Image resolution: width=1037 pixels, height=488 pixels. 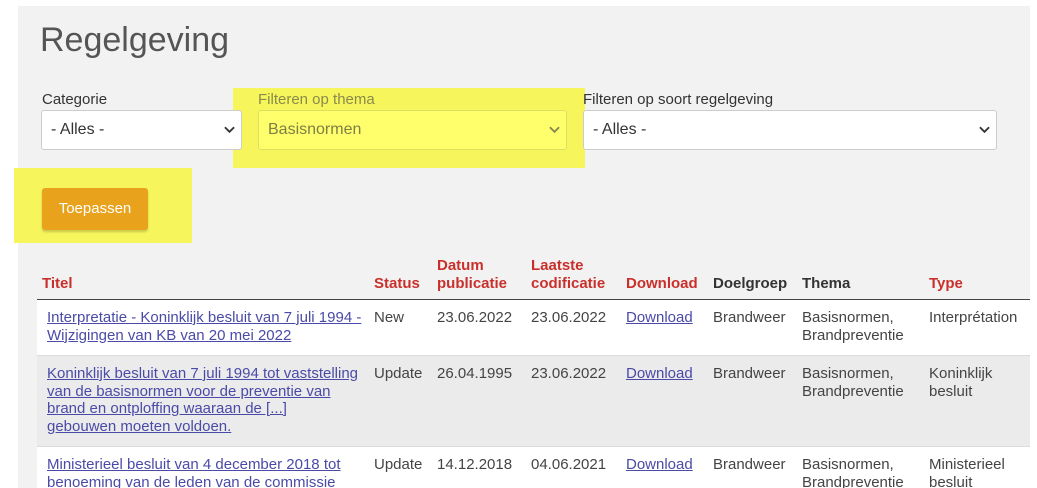 What do you see at coordinates (75, 99) in the screenshot?
I see `category-label: Categorie` at bounding box center [75, 99].